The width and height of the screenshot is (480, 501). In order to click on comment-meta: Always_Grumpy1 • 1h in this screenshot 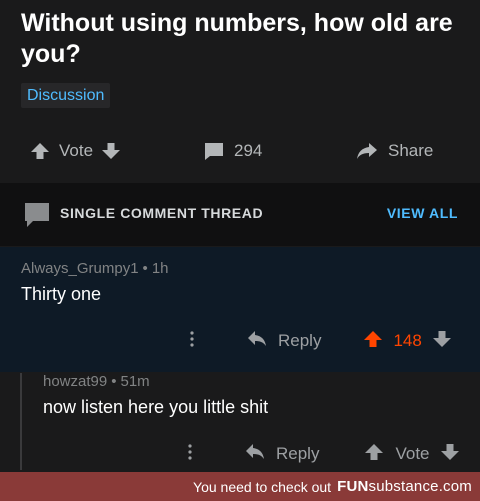, I will do `click(95, 268)`.